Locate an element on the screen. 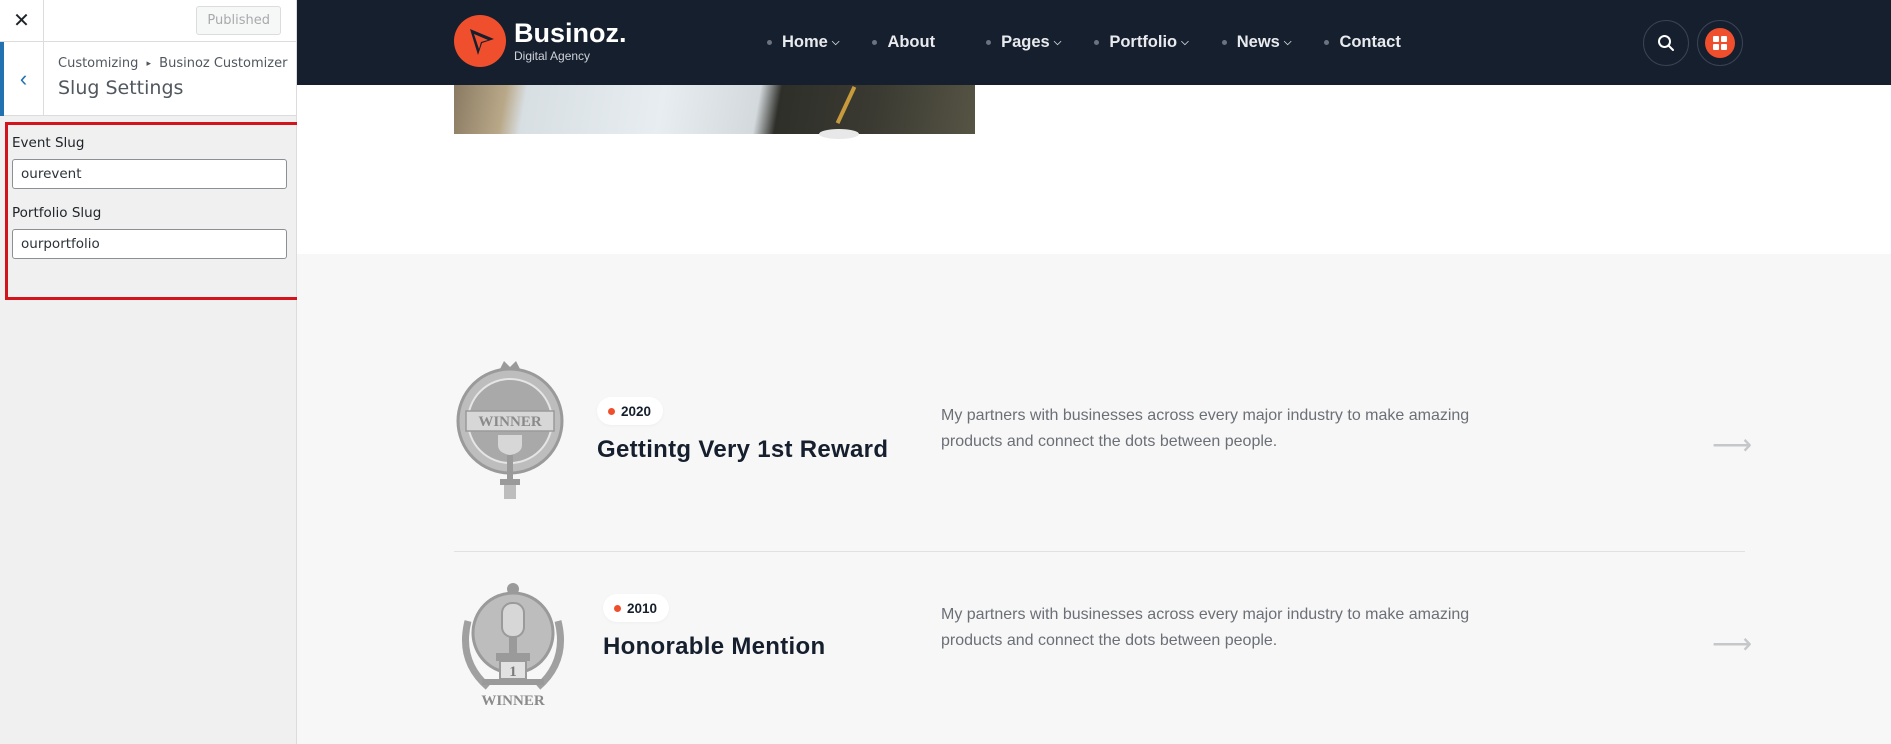  brand-tagline: Digital Agency is located at coordinates (552, 55).